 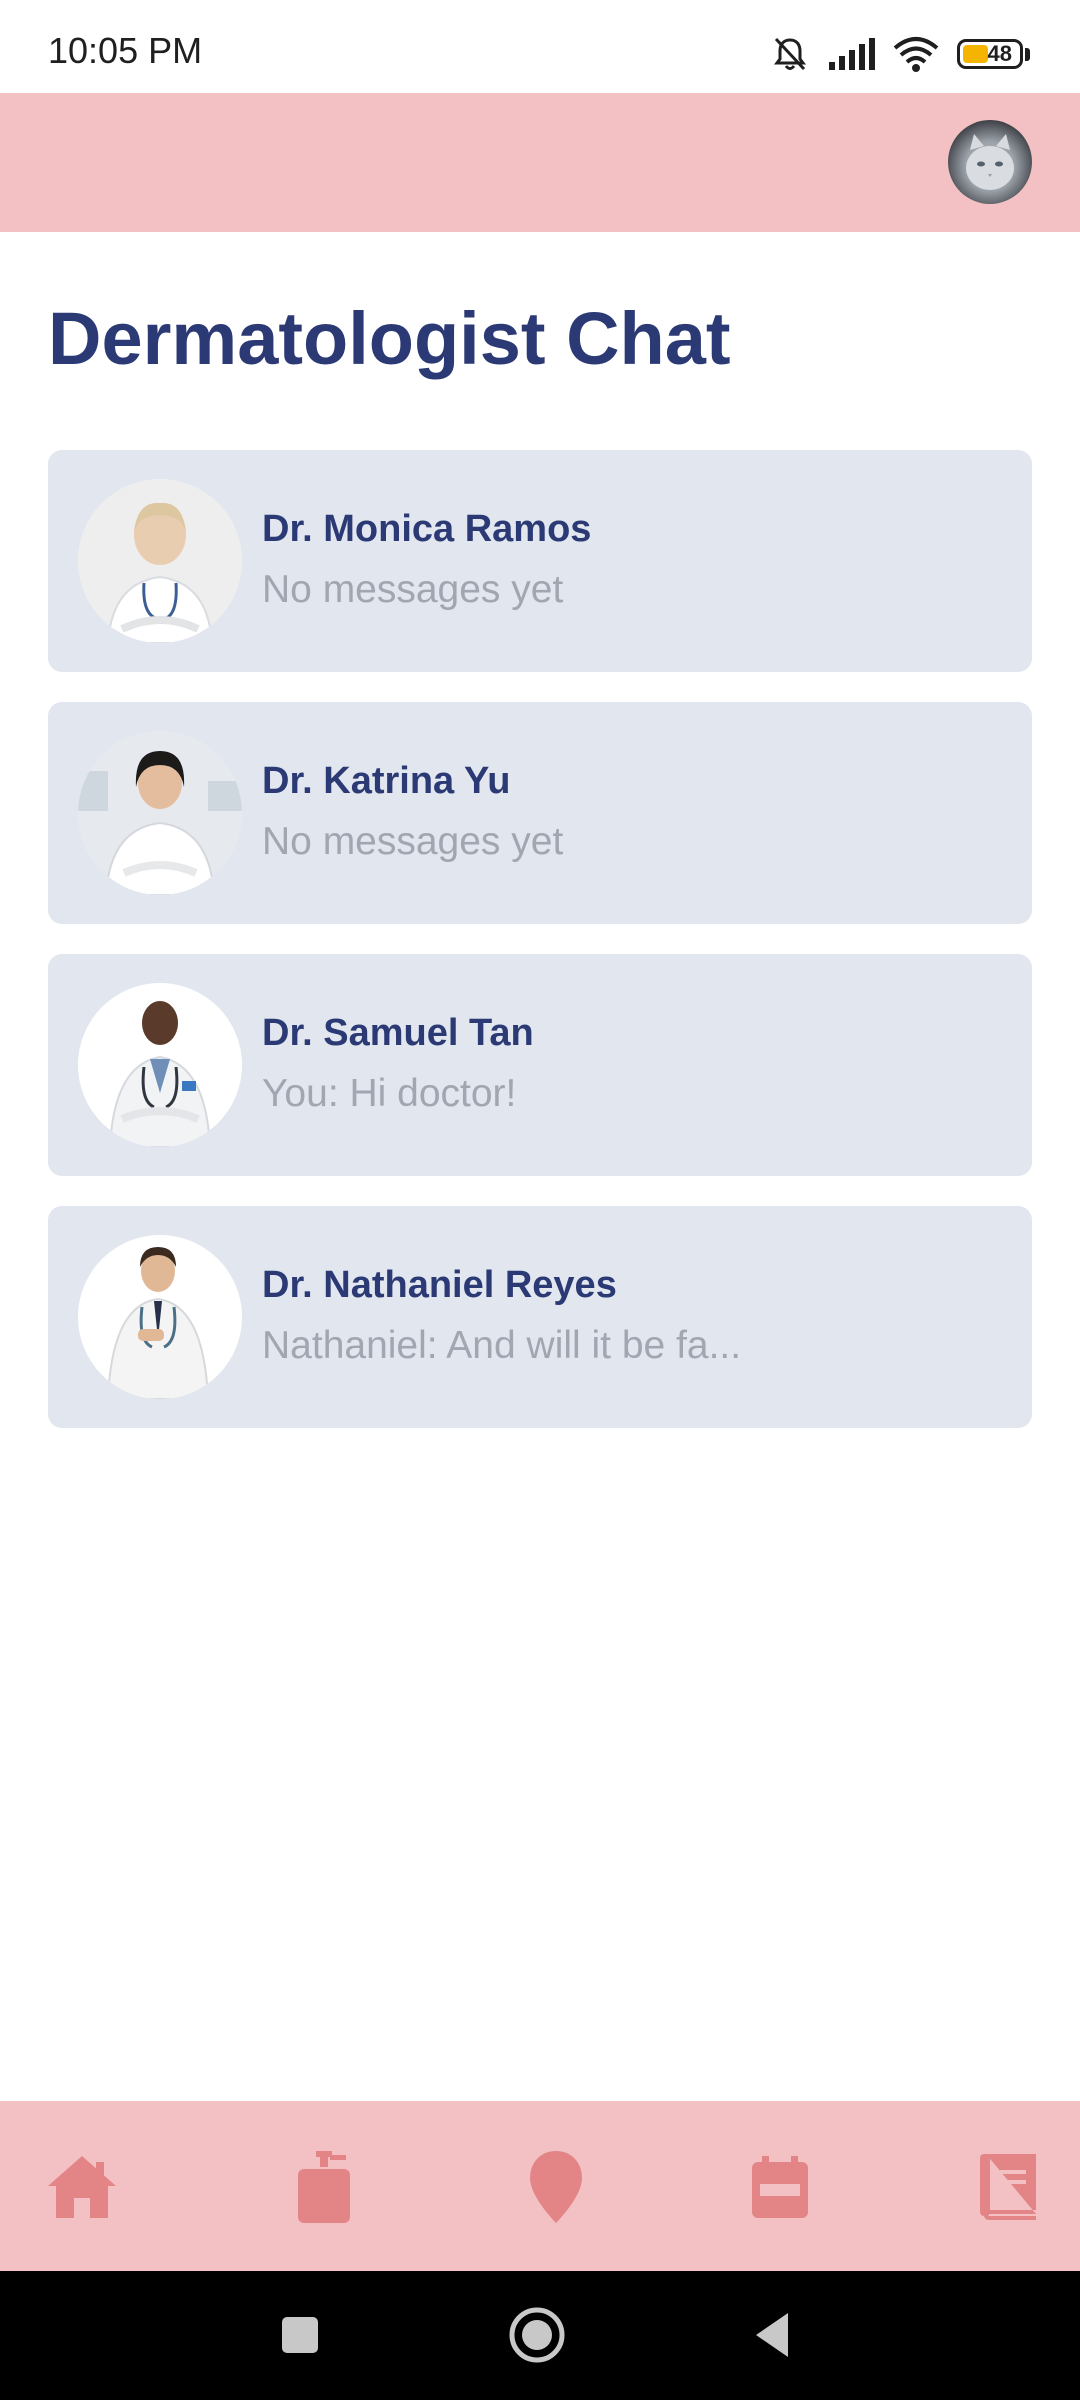 What do you see at coordinates (439, 1285) in the screenshot?
I see `doctor-name: Dr. Nathaniel Reyes` at bounding box center [439, 1285].